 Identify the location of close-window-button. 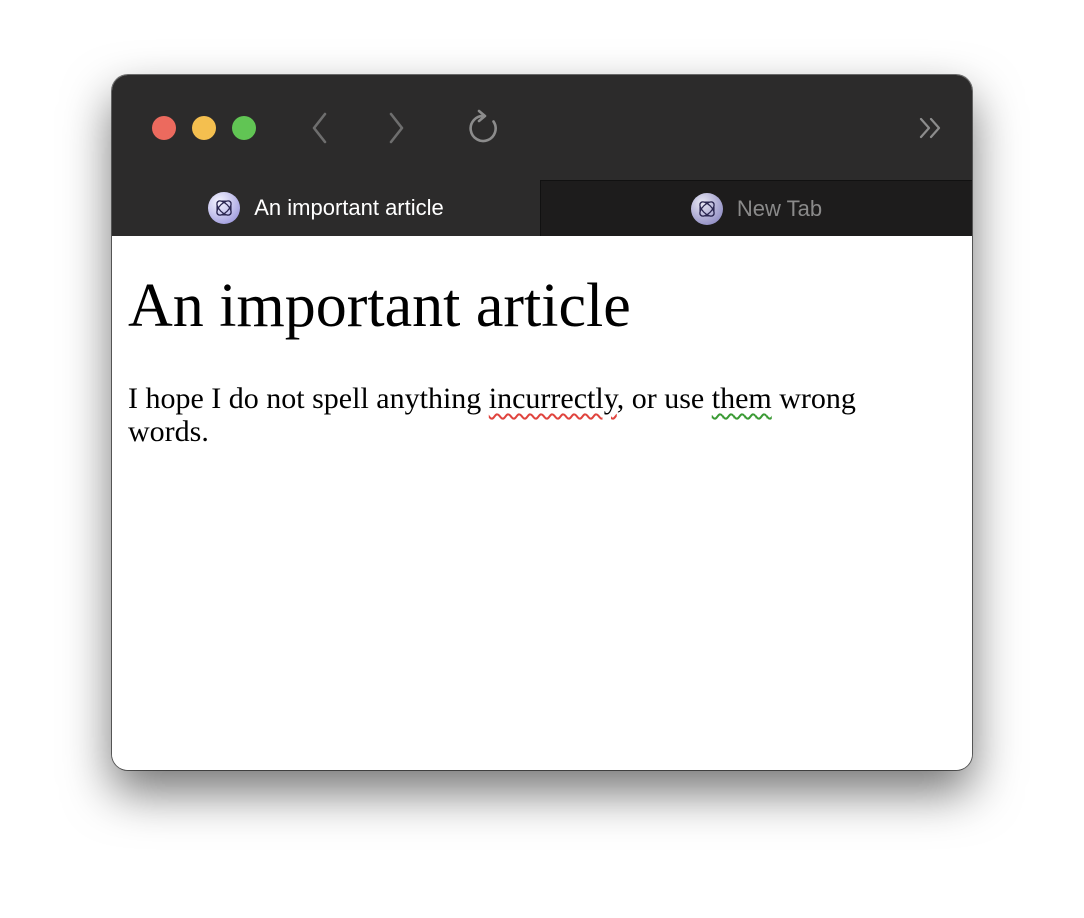
(164, 128).